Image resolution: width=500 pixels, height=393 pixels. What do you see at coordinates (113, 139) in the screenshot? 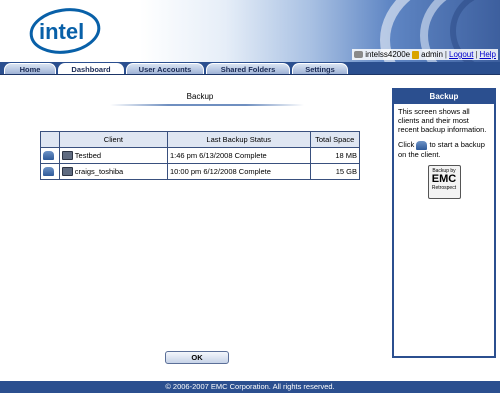
I see `column-header-client: Client` at bounding box center [113, 139].